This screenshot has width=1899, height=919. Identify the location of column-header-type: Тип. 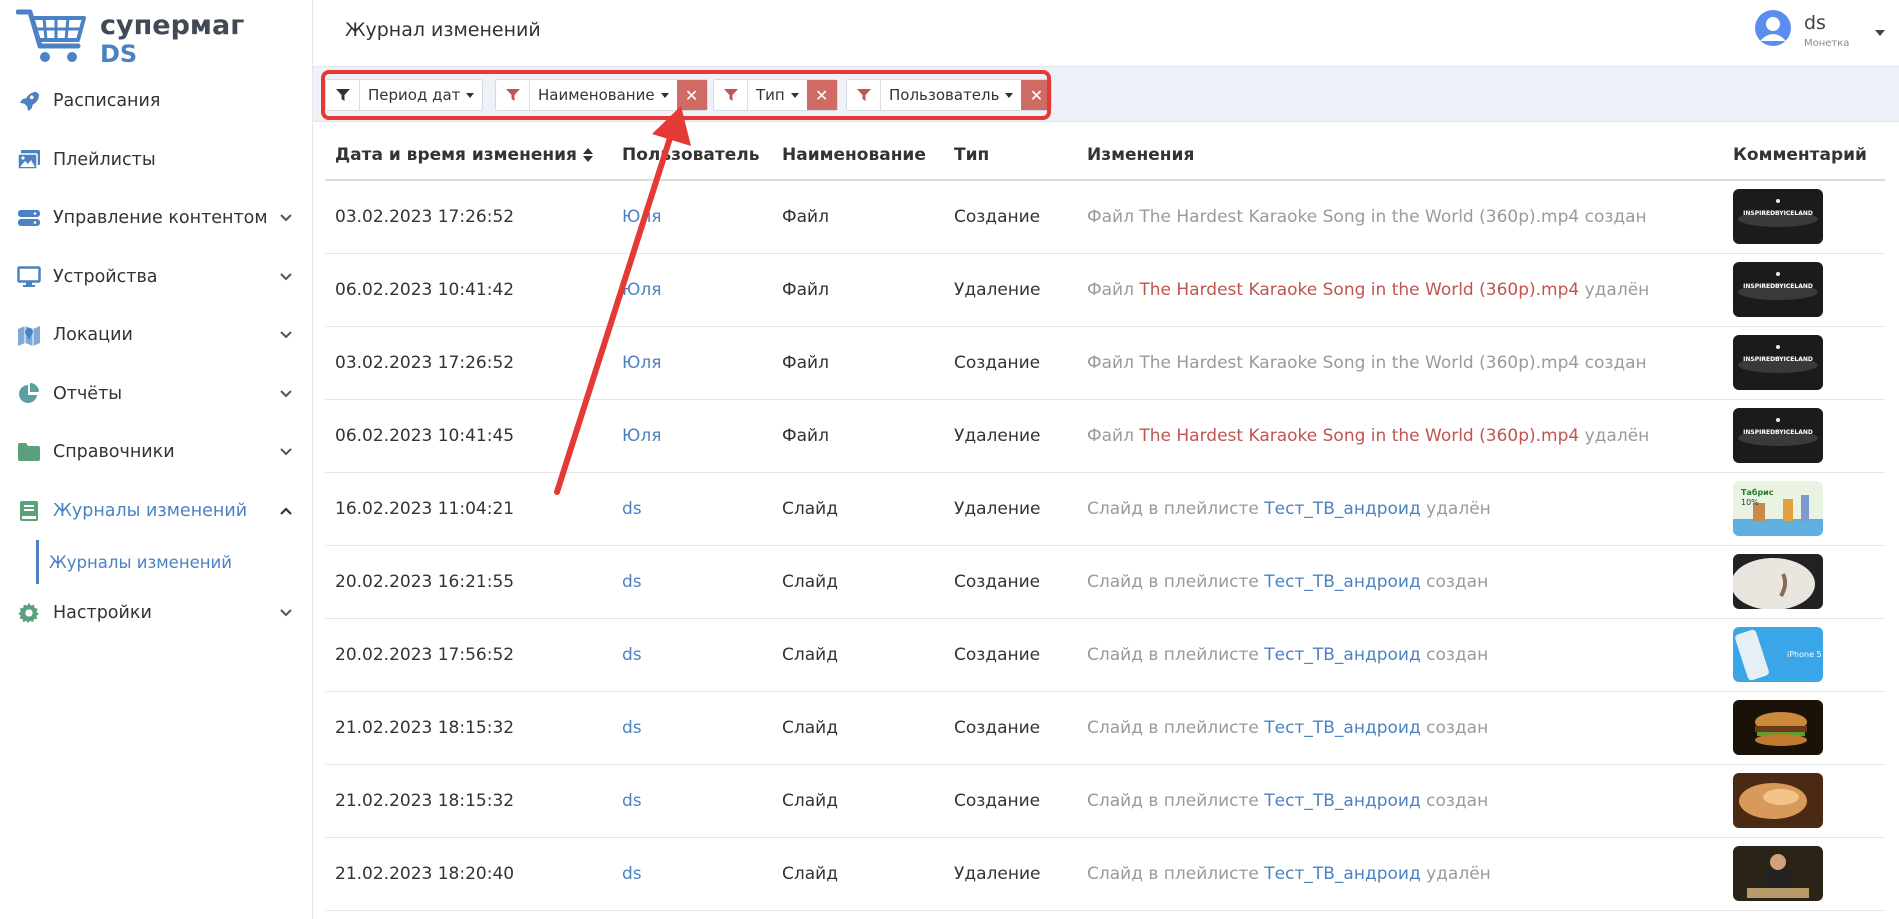
(972, 155).